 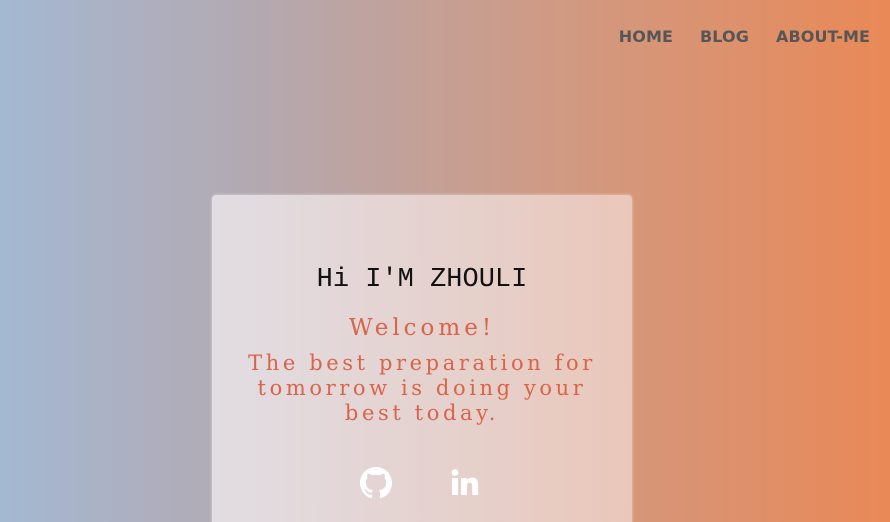 What do you see at coordinates (646, 36) in the screenshot?
I see `nav-home-link: HOME` at bounding box center [646, 36].